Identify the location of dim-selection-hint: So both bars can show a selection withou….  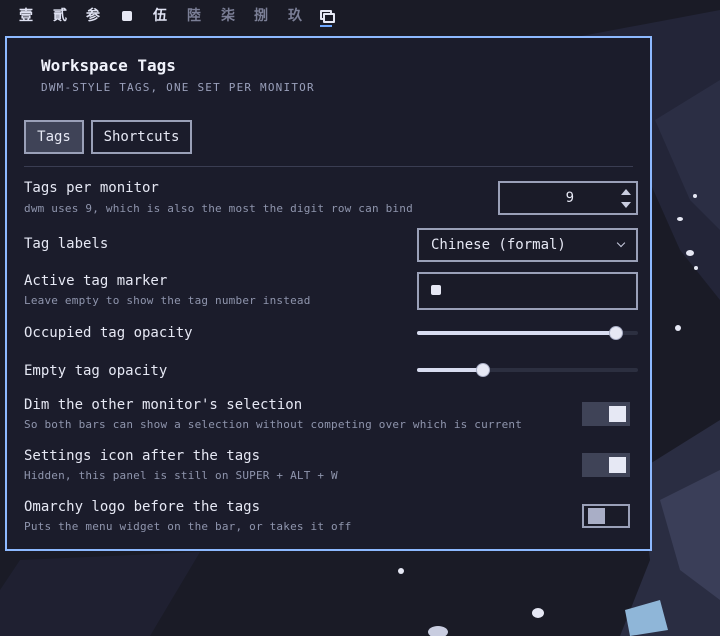
(273, 424).